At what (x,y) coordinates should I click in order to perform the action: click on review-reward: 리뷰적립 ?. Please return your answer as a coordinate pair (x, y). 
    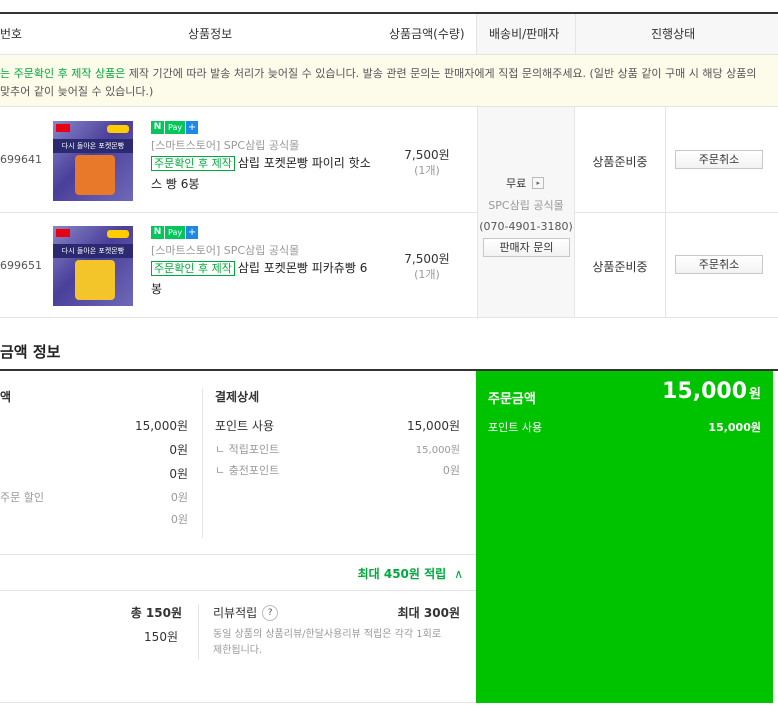
    Looking at the image, I should click on (246, 612).